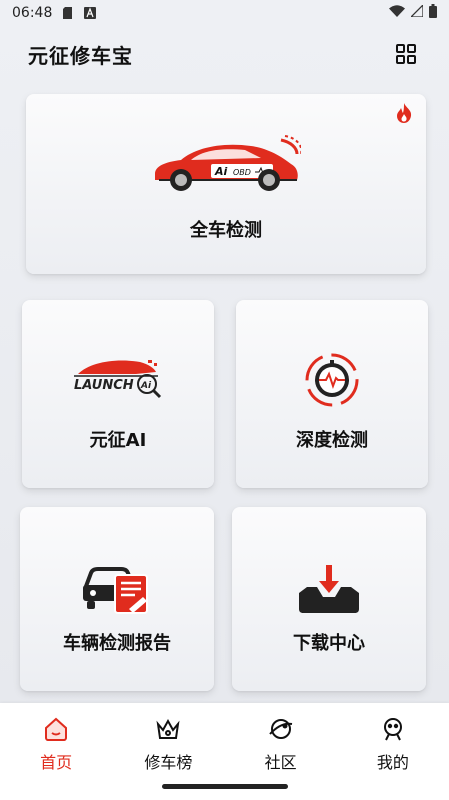  Describe the element at coordinates (397, 13) in the screenshot. I see `wifi-icon` at that location.